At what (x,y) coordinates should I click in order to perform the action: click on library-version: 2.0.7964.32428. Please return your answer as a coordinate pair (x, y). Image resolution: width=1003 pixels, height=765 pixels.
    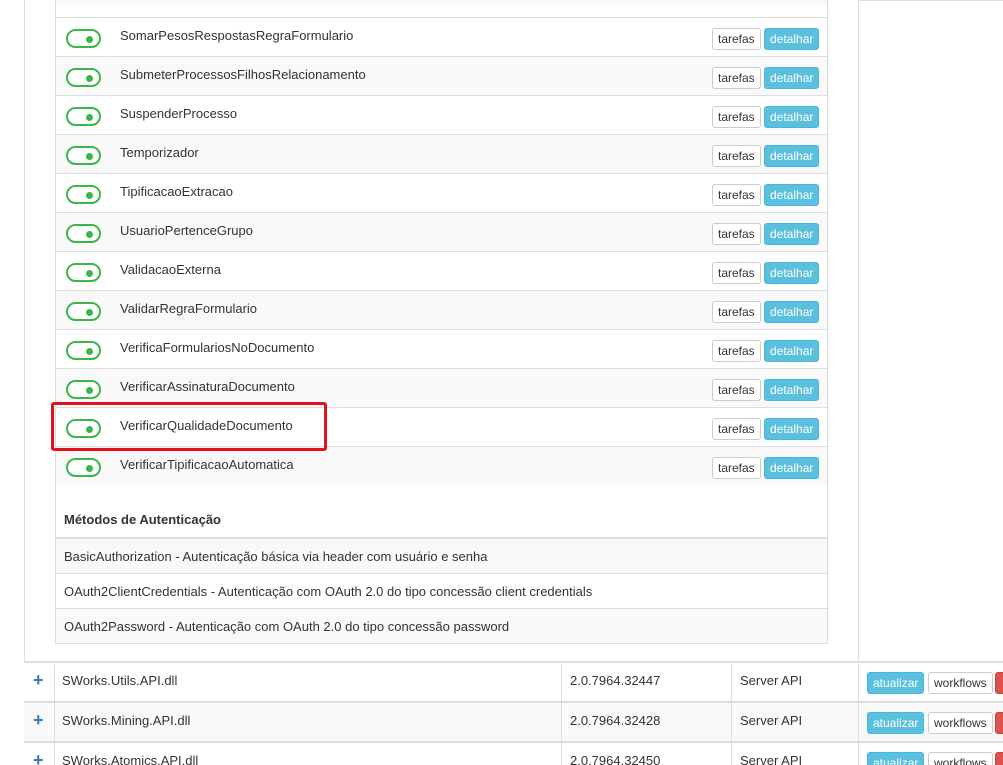
    Looking at the image, I should click on (615, 720).